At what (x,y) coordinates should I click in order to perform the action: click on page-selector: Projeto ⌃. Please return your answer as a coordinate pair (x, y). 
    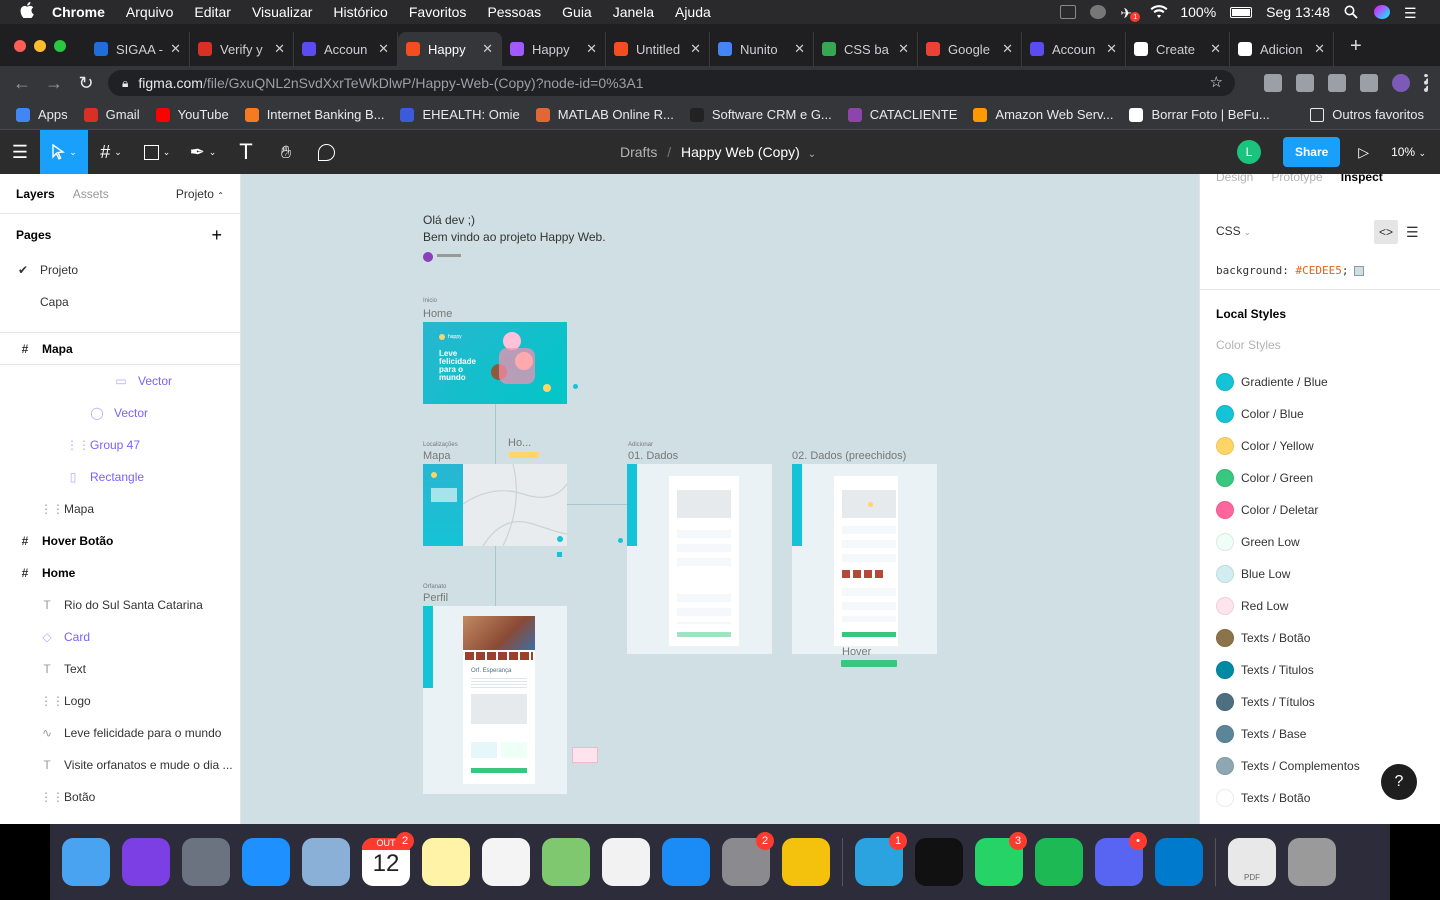
    Looking at the image, I should click on (200, 194).